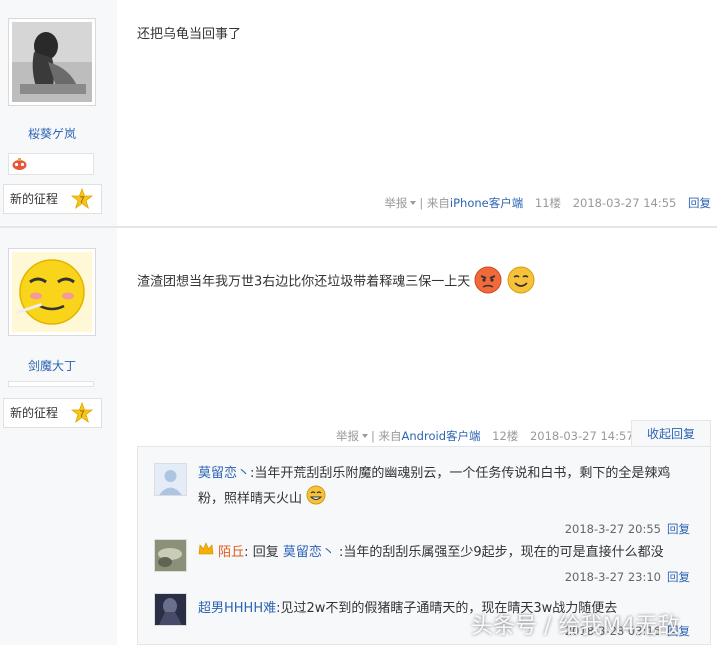 The width and height of the screenshot is (717, 645). I want to click on reply-text: 陌丘: 回复 莫留恋丶 :当年的刮刮乐属强至少9起步，现在的可是直接什么都没, so click(444, 553).